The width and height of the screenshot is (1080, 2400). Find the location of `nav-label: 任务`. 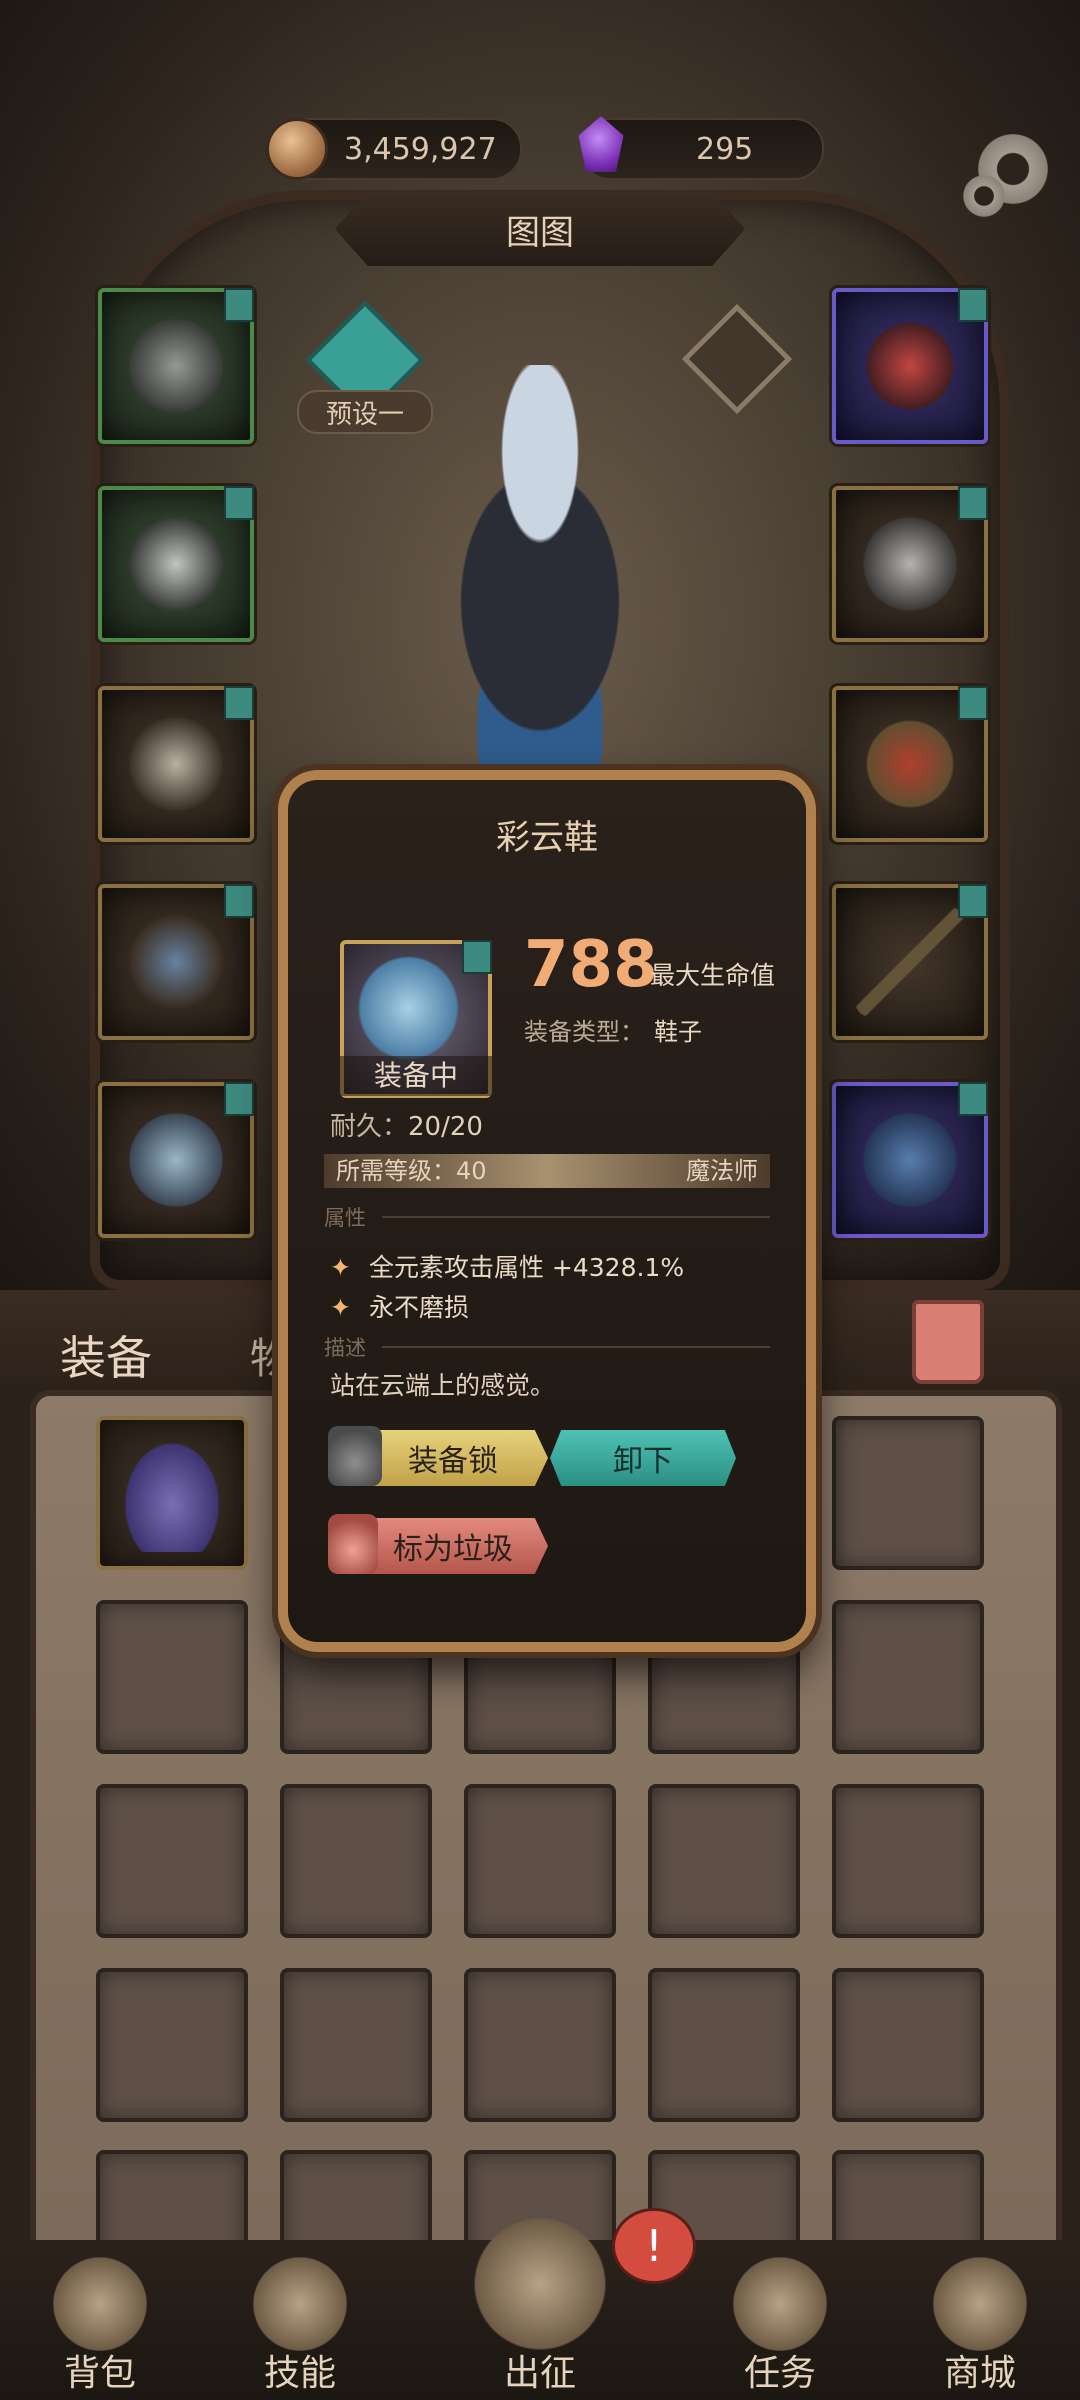

nav-label: 任务 is located at coordinates (779, 2373).